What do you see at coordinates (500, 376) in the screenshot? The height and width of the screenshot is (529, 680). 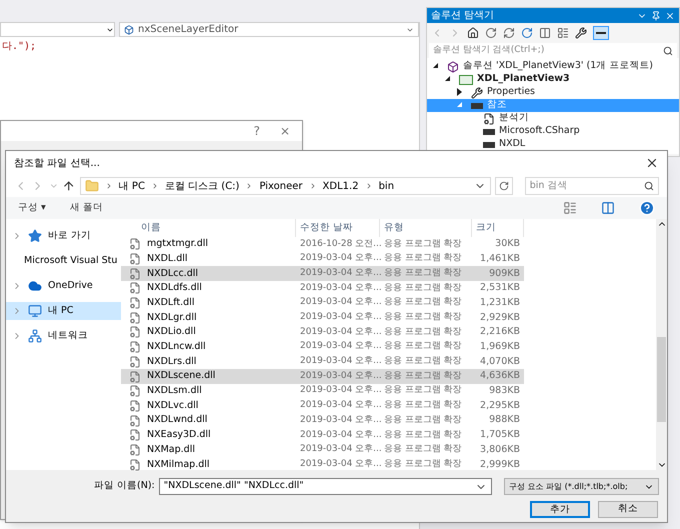 I see `file-size: 4,636KB` at bounding box center [500, 376].